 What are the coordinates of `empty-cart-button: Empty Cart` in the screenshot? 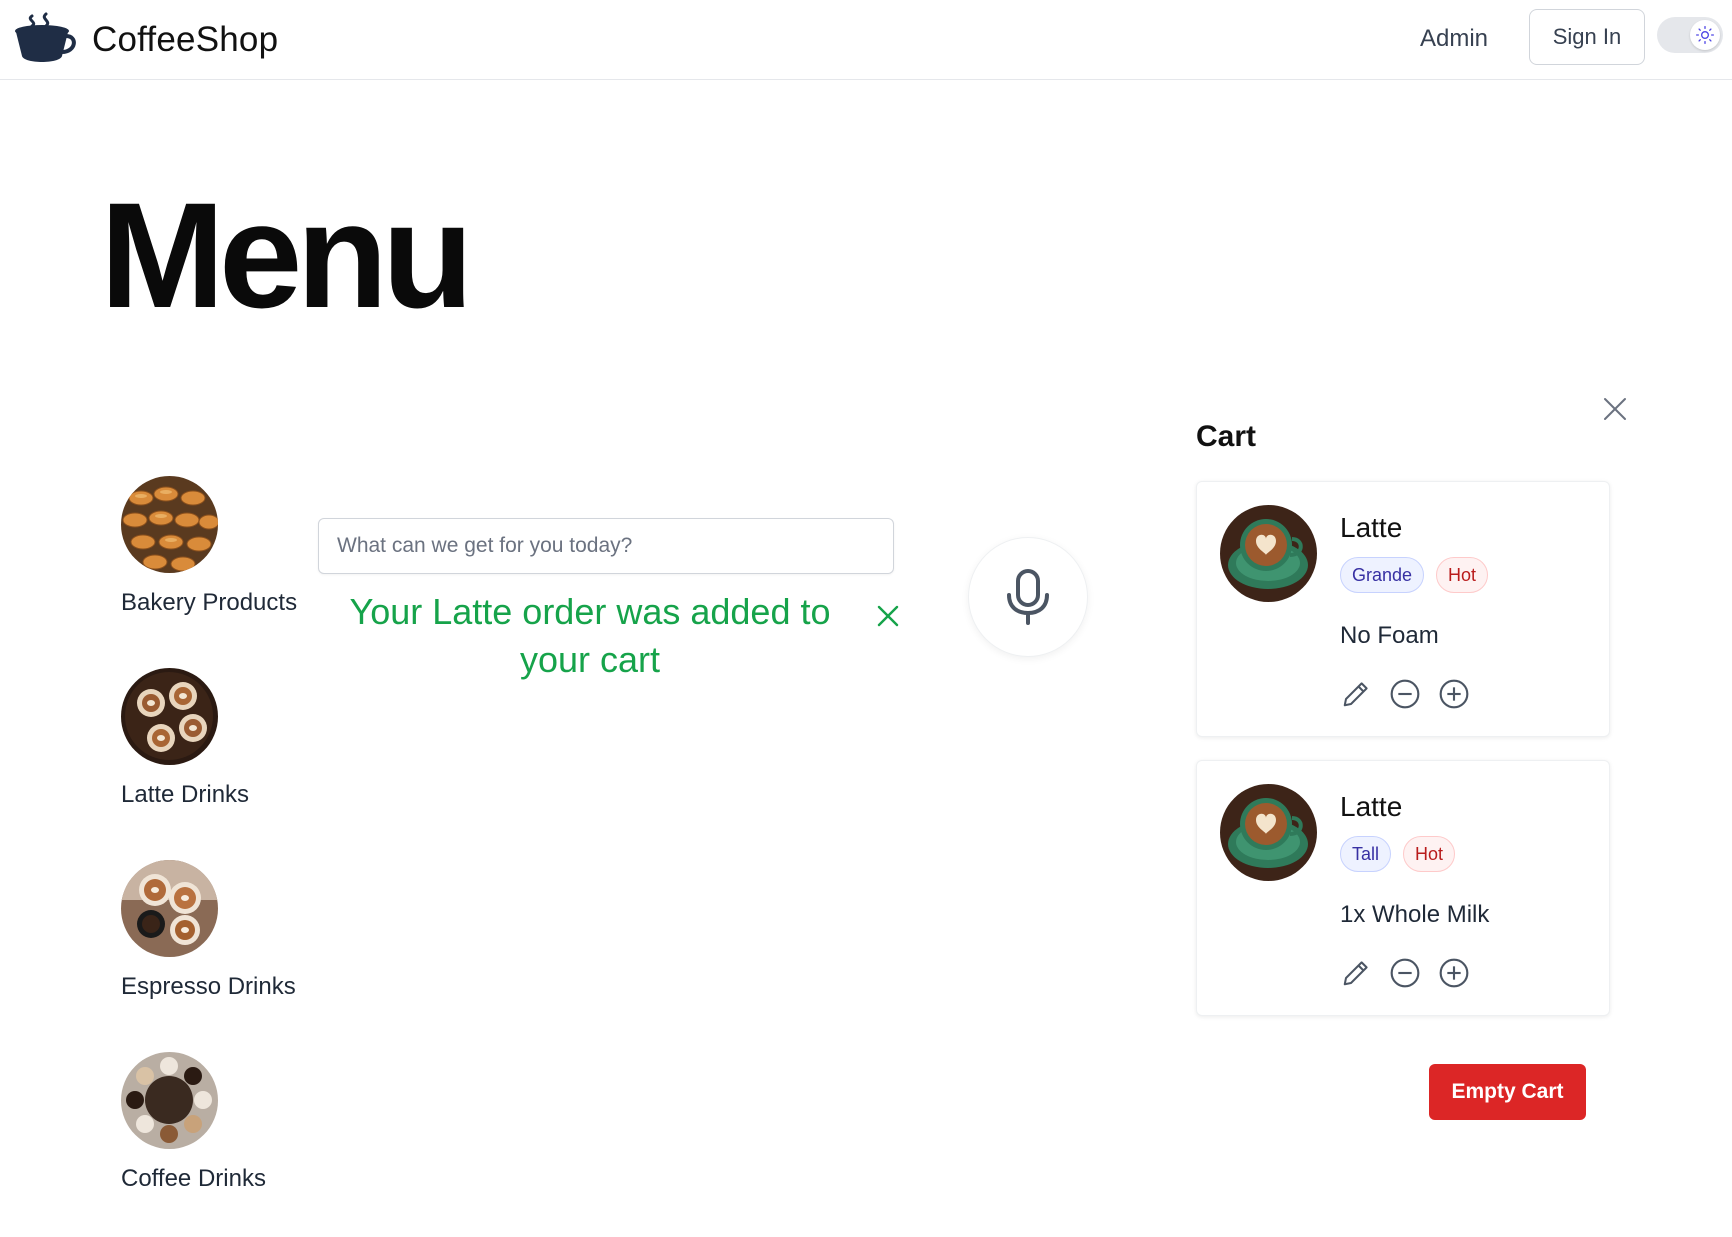 It's located at (1507, 1092).